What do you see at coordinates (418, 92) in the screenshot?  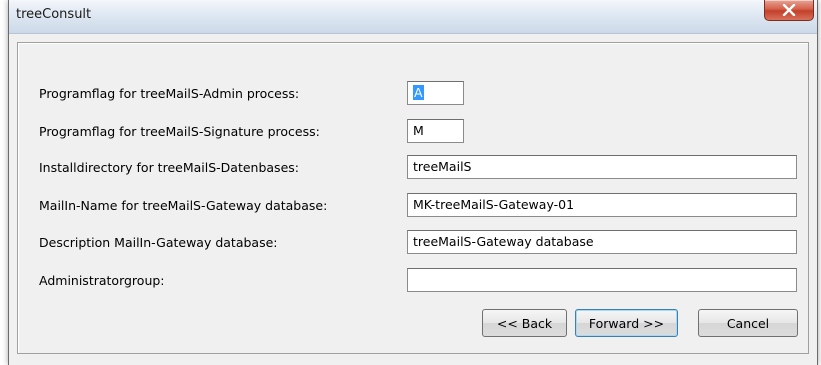 I see `admin-flag-value: A` at bounding box center [418, 92].